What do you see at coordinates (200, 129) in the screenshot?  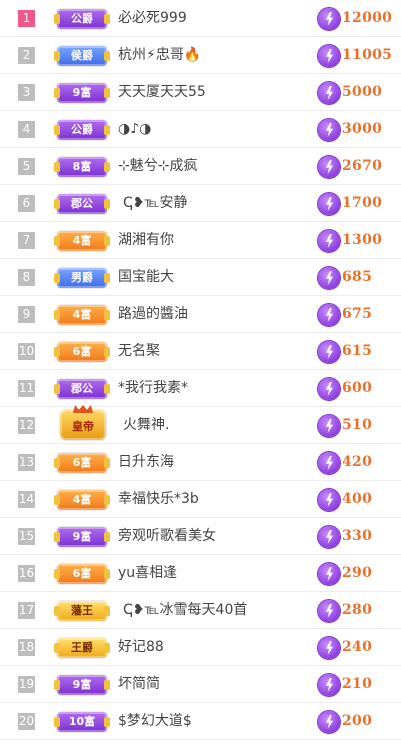 I see `list-item: 4 公爵 ◑♪◑ 3000` at bounding box center [200, 129].